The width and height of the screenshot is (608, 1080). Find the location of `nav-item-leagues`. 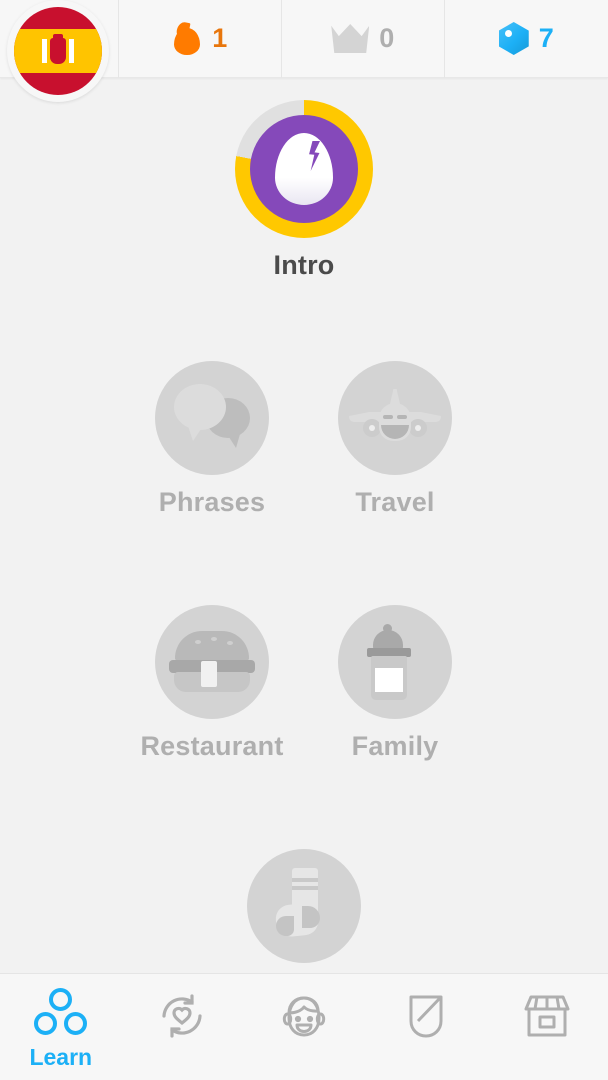

nav-item-leagues is located at coordinates (426, 1027).